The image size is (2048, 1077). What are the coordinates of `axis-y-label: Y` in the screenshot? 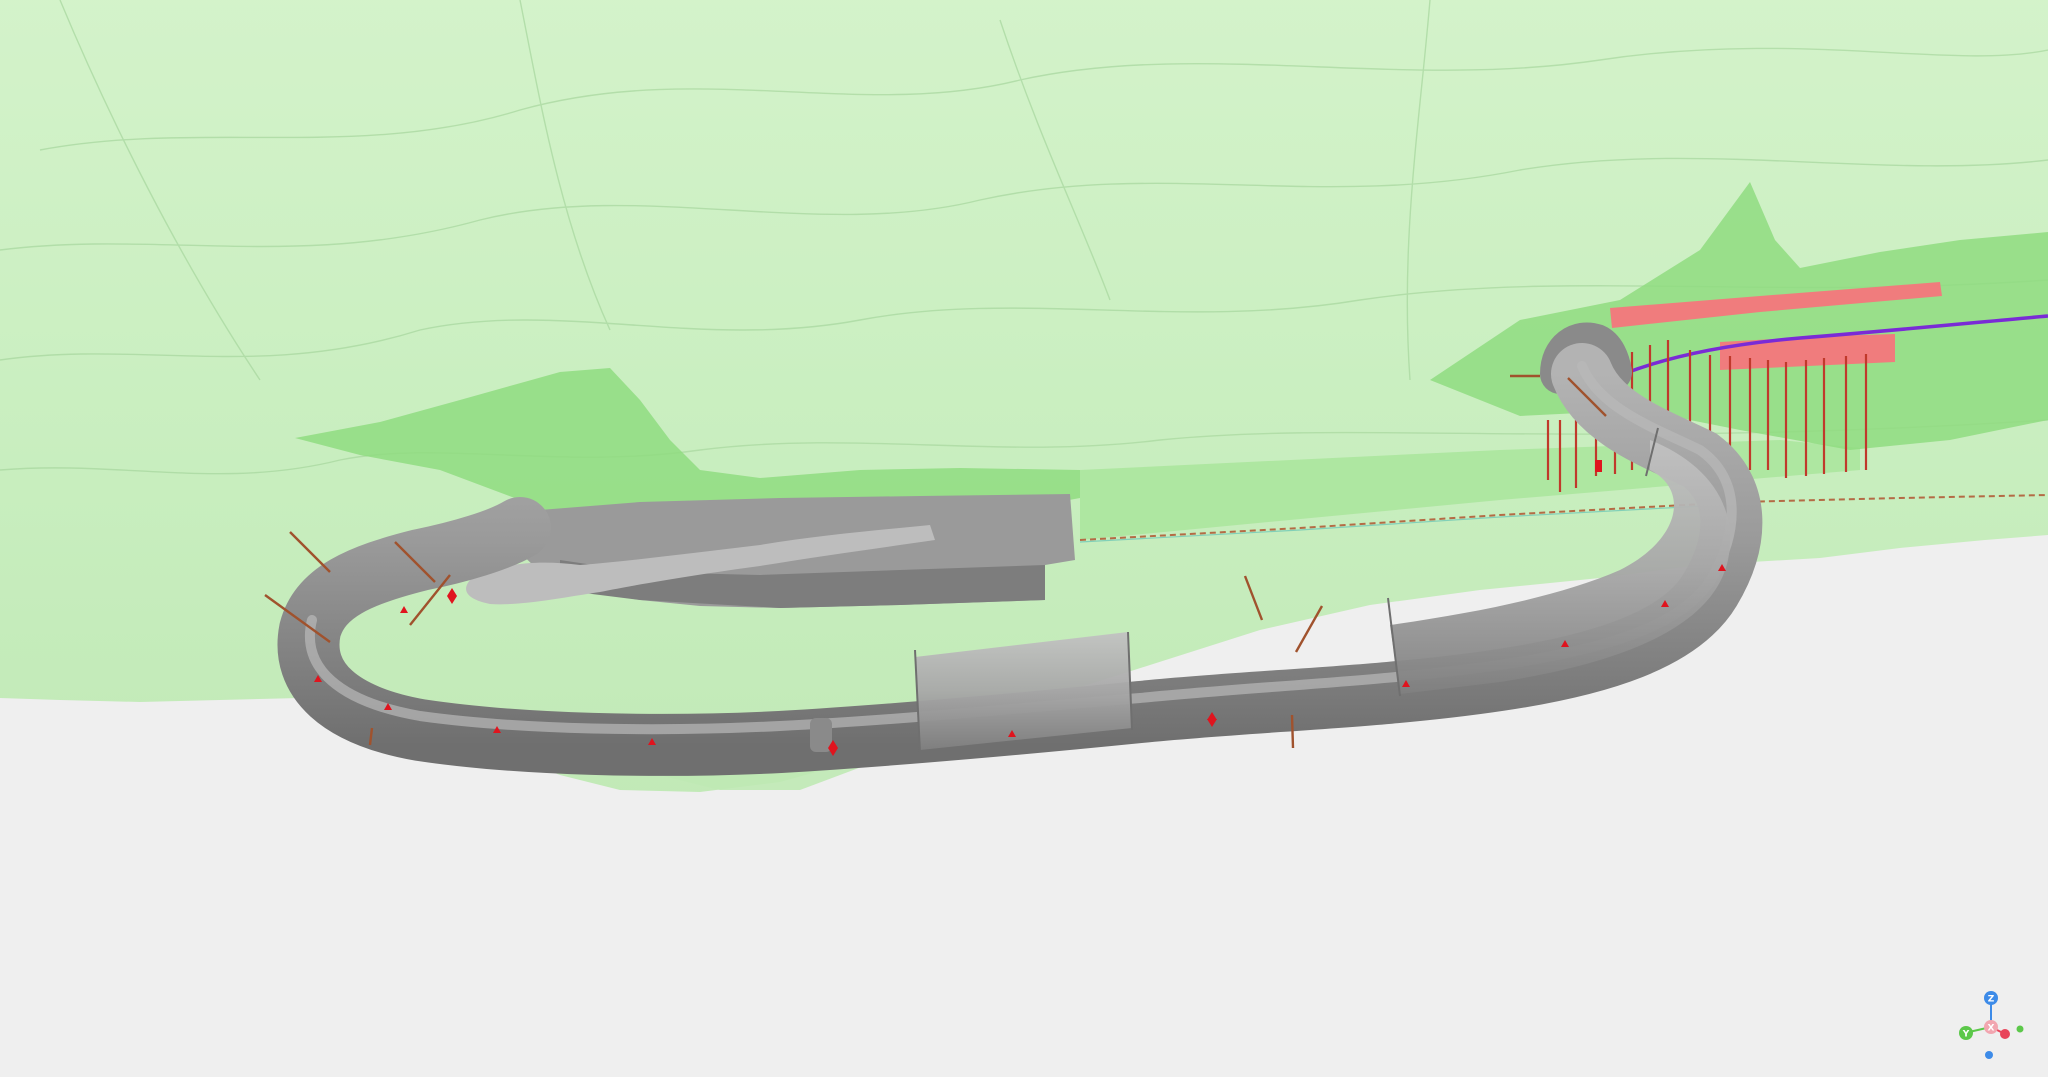 It's located at (1966, 1035).